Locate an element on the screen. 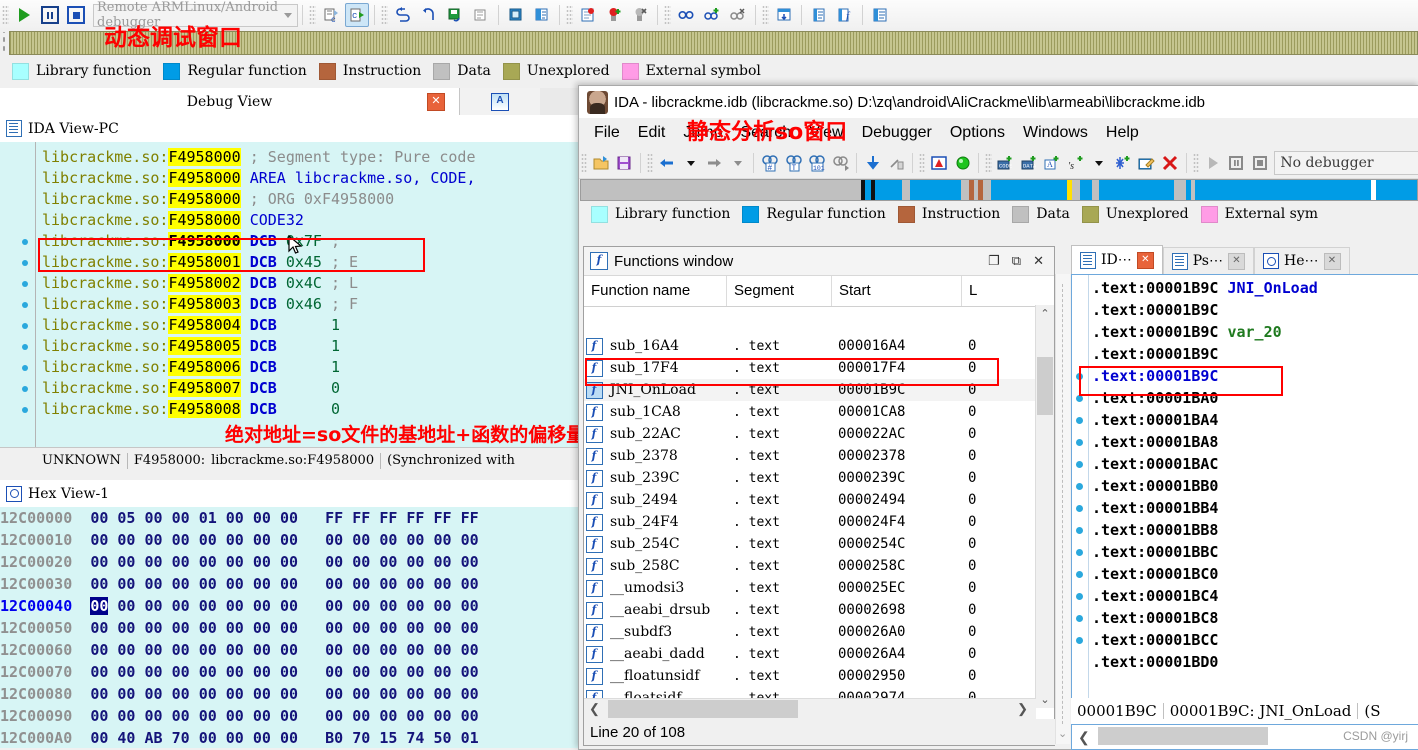 The height and width of the screenshot is (750, 1418). search-binary-button: 101 is located at coordinates (817, 163).